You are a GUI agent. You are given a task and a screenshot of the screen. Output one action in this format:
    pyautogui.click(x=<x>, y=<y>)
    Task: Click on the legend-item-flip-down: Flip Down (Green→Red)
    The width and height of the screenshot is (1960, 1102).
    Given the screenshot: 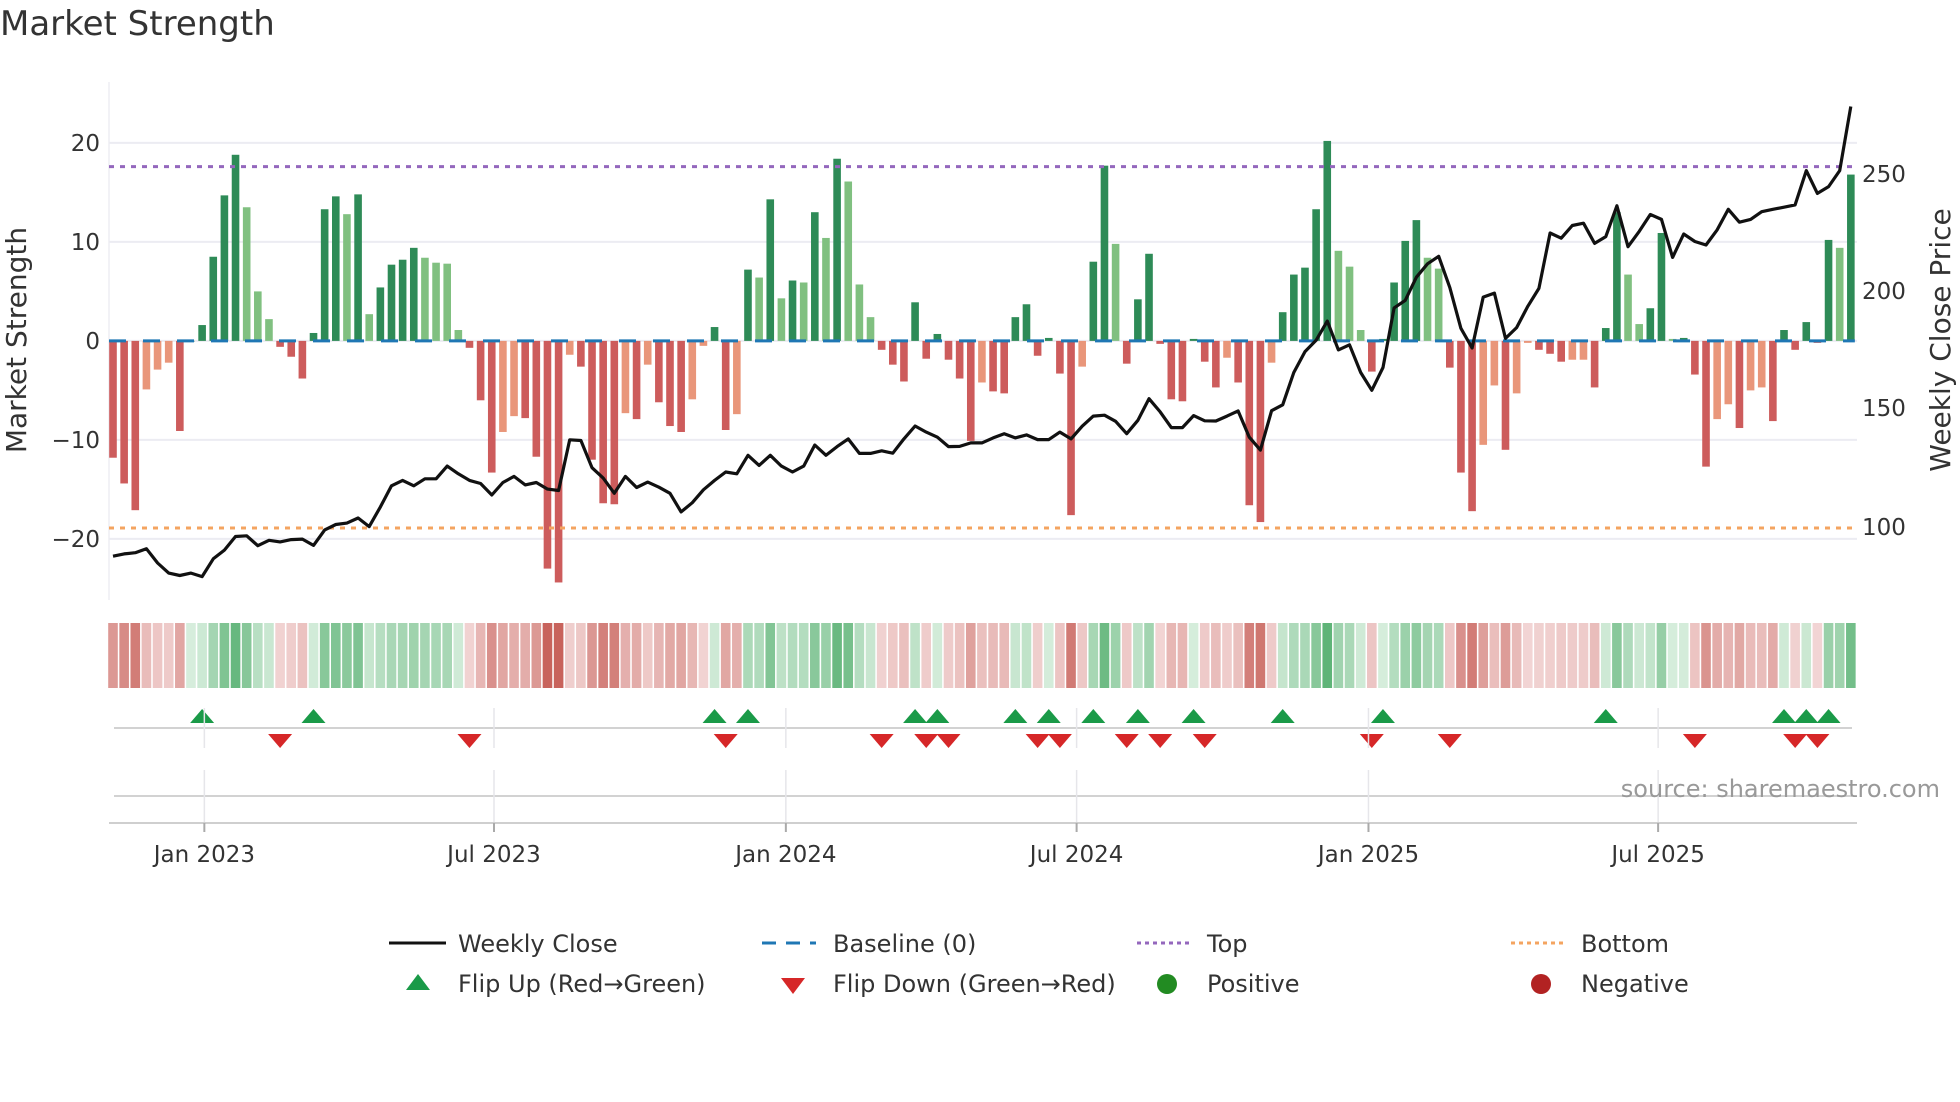 What is the action you would take?
    pyautogui.click(x=948, y=984)
    